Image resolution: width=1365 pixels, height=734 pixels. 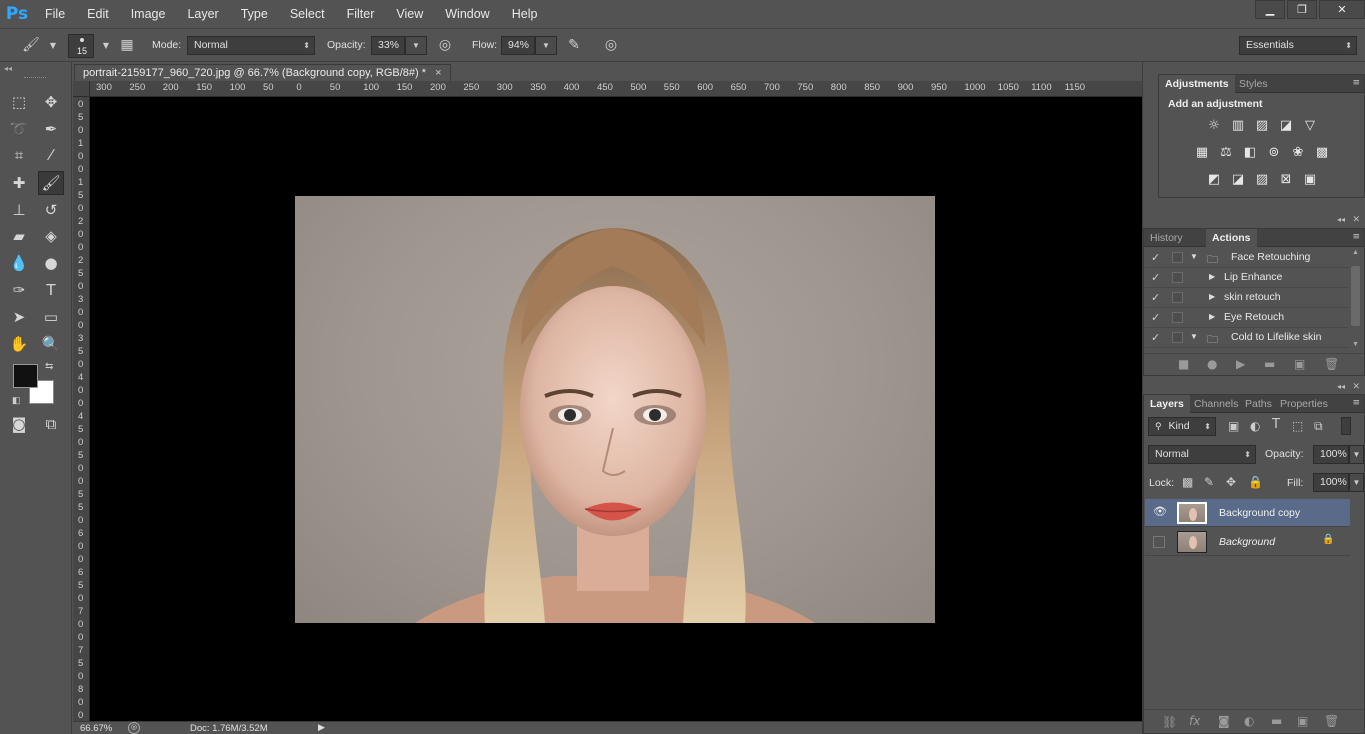 What do you see at coordinates (1240, 364) in the screenshot?
I see `play-icon: ▶` at bounding box center [1240, 364].